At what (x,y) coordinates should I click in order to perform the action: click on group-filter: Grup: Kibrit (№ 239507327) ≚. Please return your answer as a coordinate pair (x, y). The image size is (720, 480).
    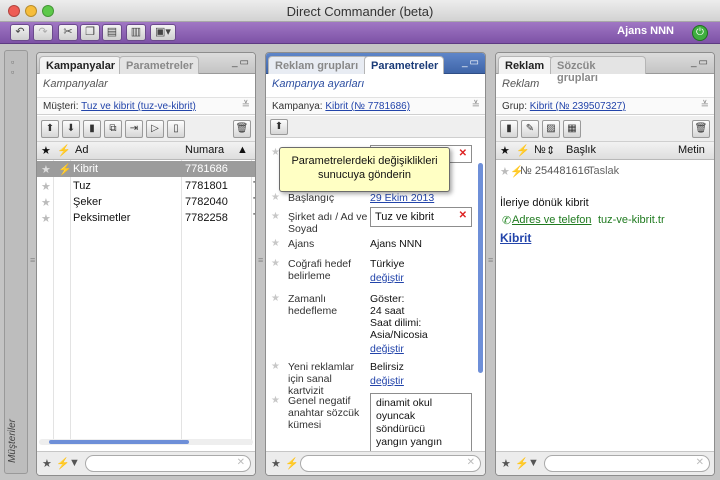
    Looking at the image, I should click on (605, 106).